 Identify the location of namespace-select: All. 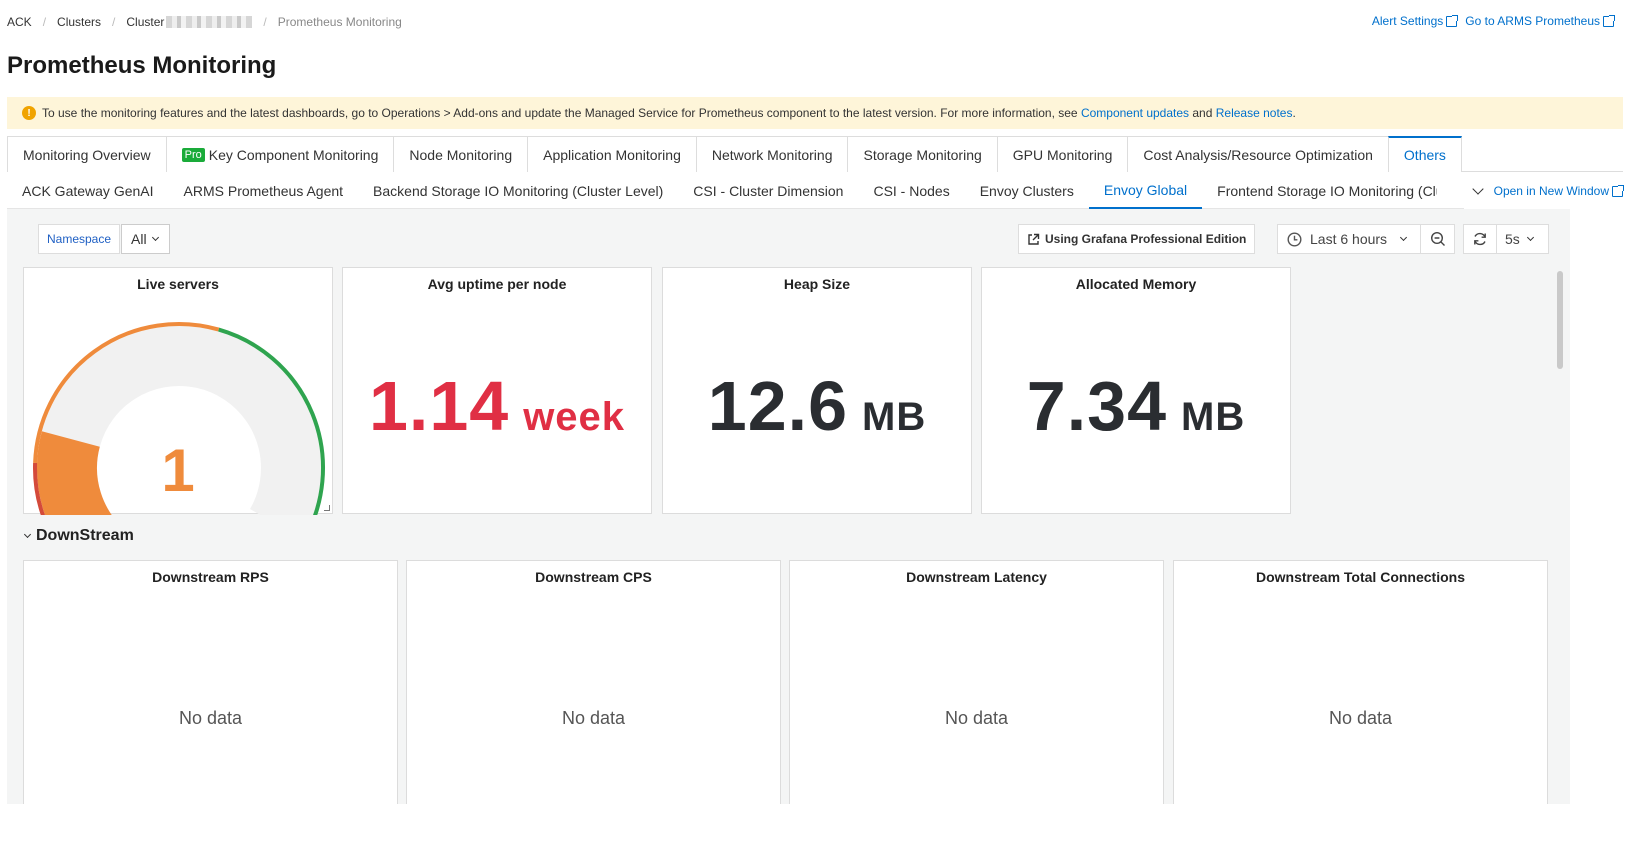
(145, 239).